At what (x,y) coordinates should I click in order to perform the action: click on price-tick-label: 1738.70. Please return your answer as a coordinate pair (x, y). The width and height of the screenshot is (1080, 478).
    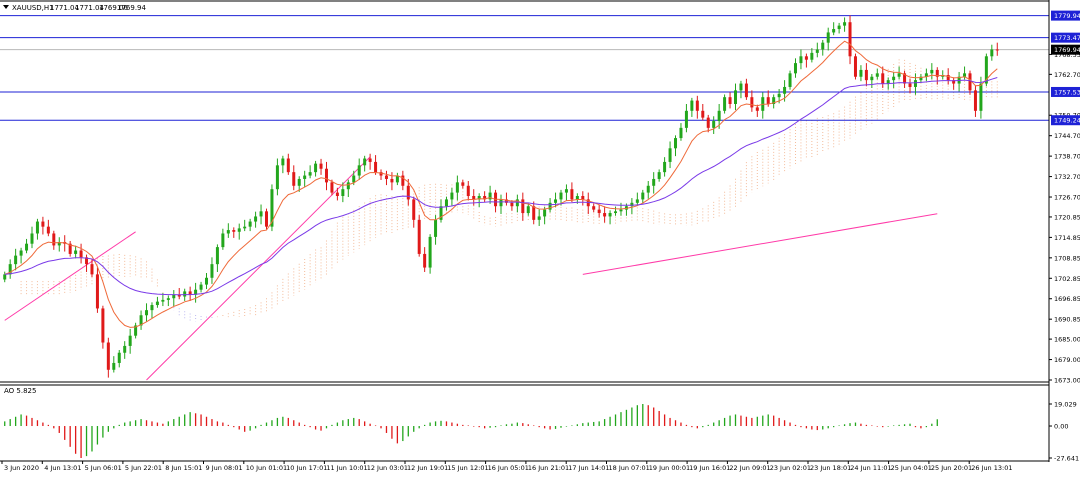
    Looking at the image, I should click on (1067, 157).